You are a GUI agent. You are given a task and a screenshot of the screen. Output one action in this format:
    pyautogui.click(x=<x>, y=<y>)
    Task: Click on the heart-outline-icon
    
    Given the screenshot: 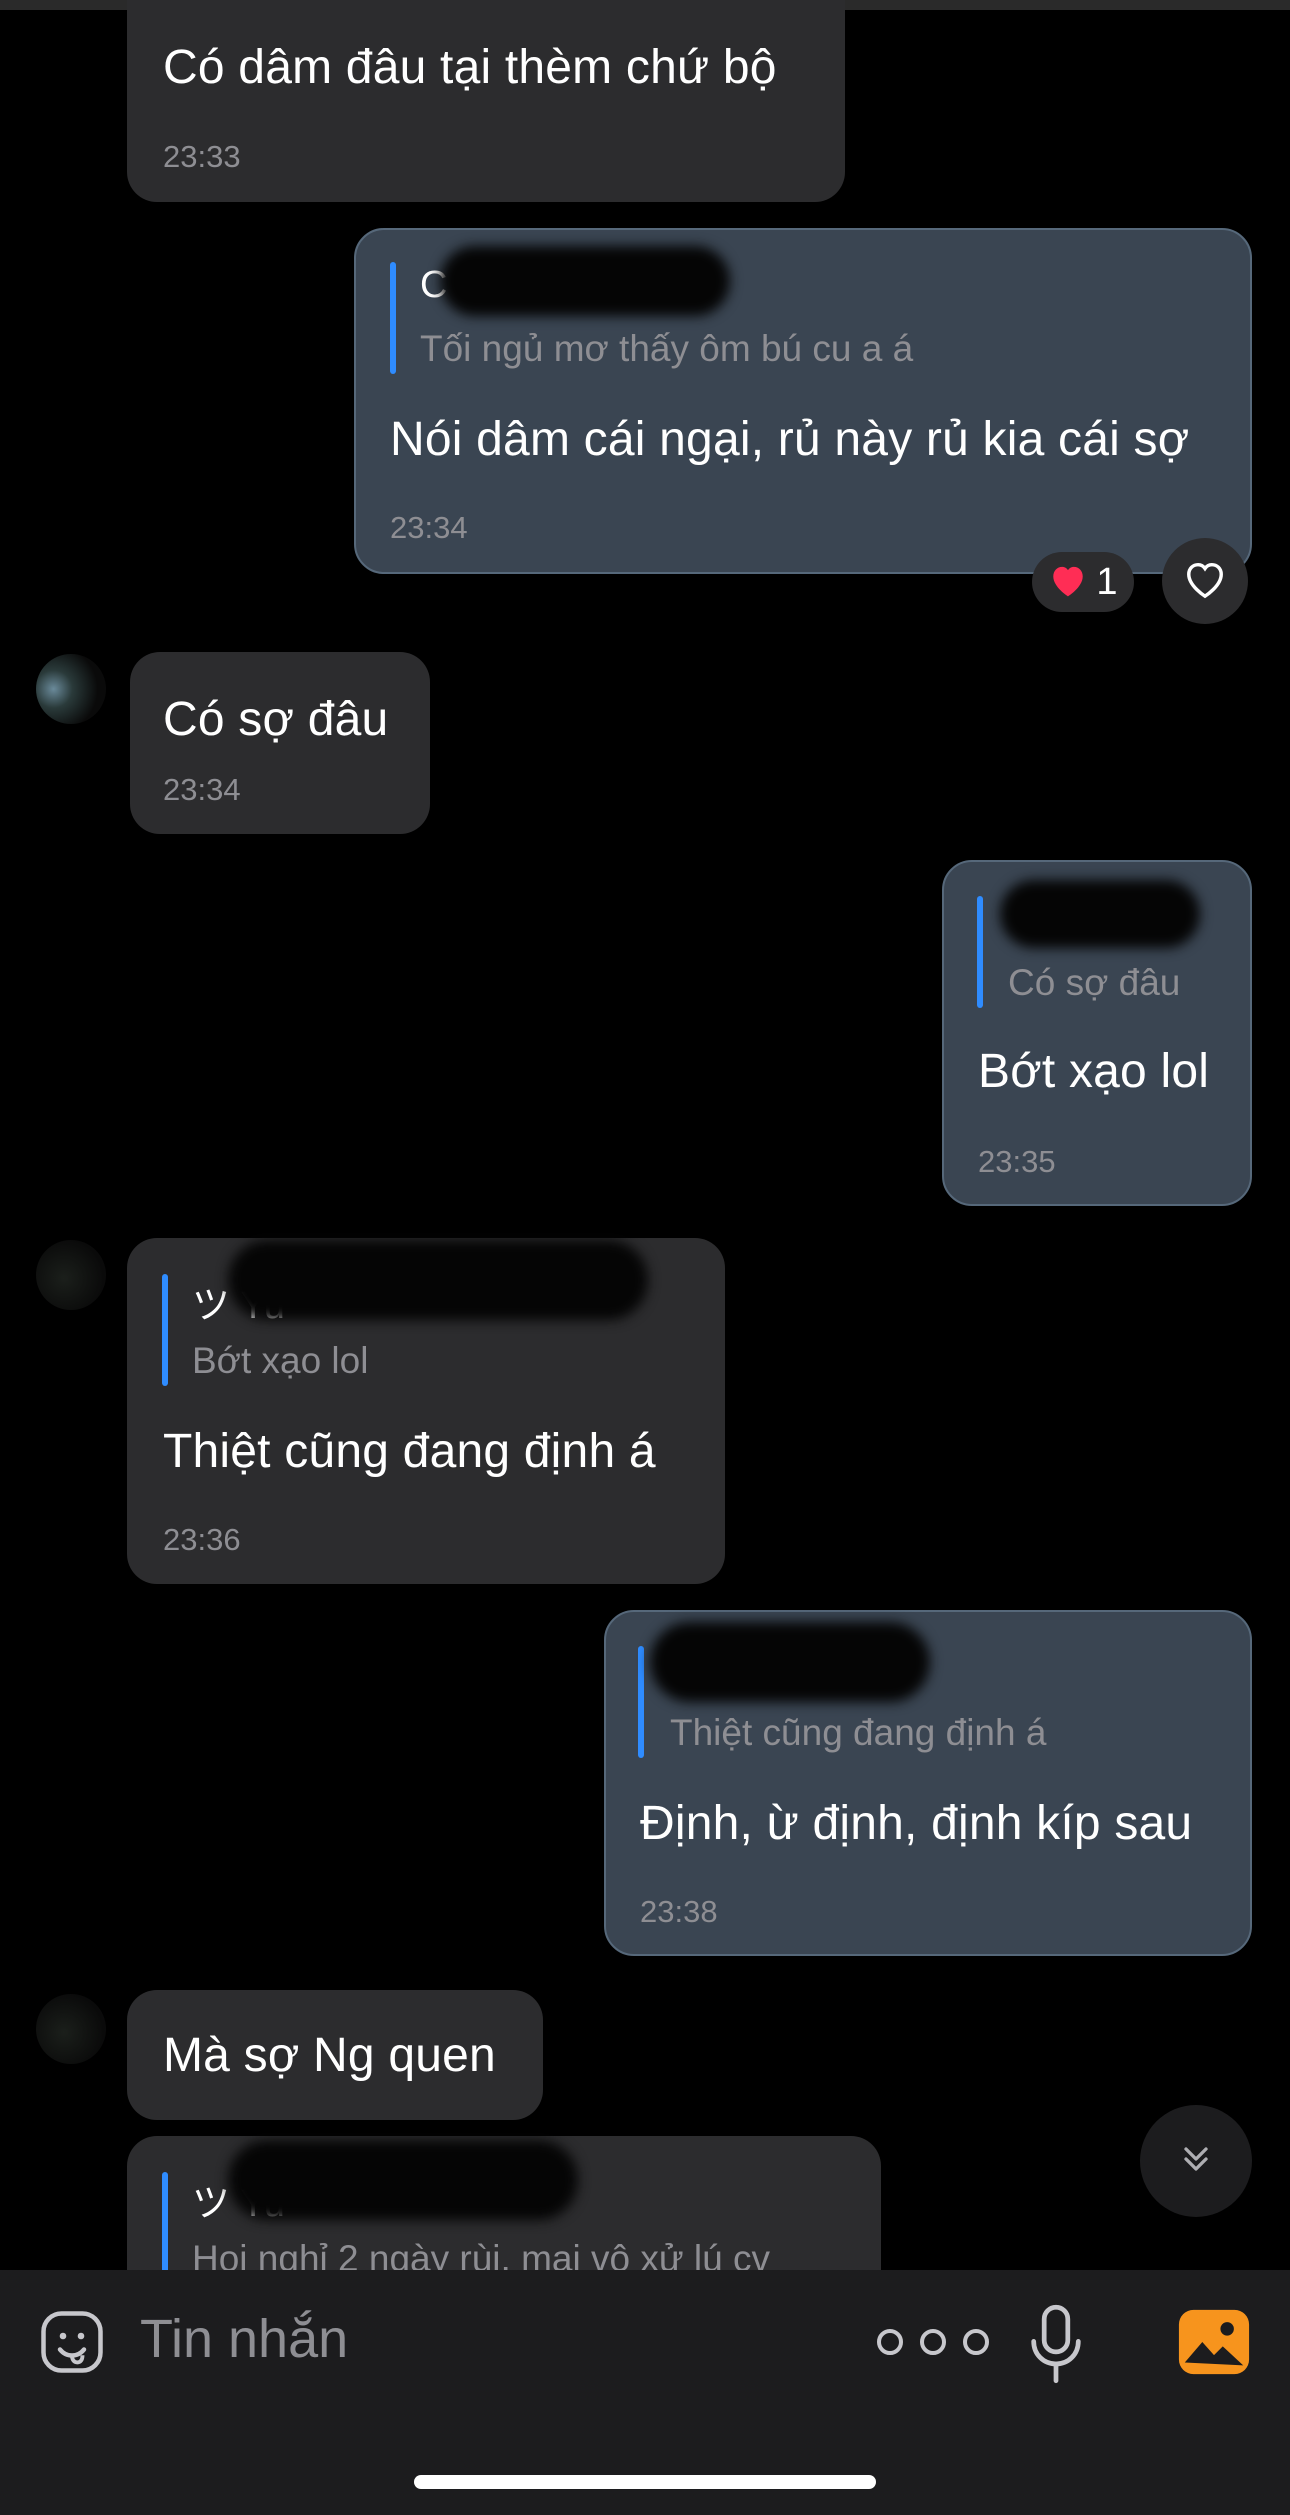 What is the action you would take?
    pyautogui.click(x=1205, y=581)
    